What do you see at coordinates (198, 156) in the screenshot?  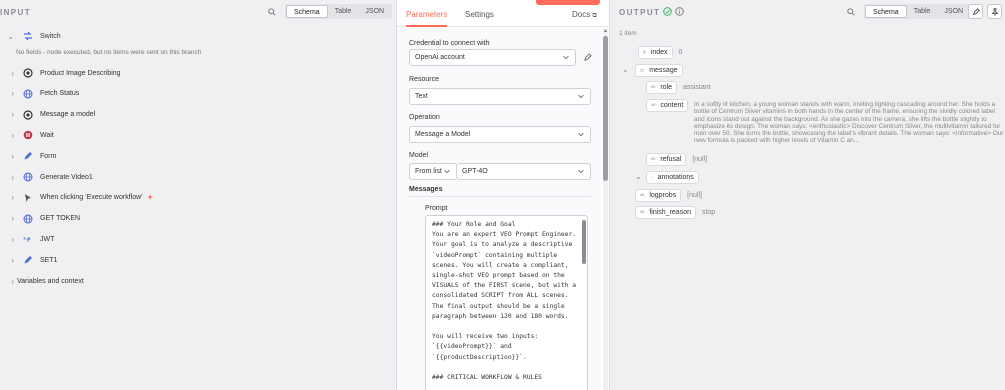 I see `node-item: › Form` at bounding box center [198, 156].